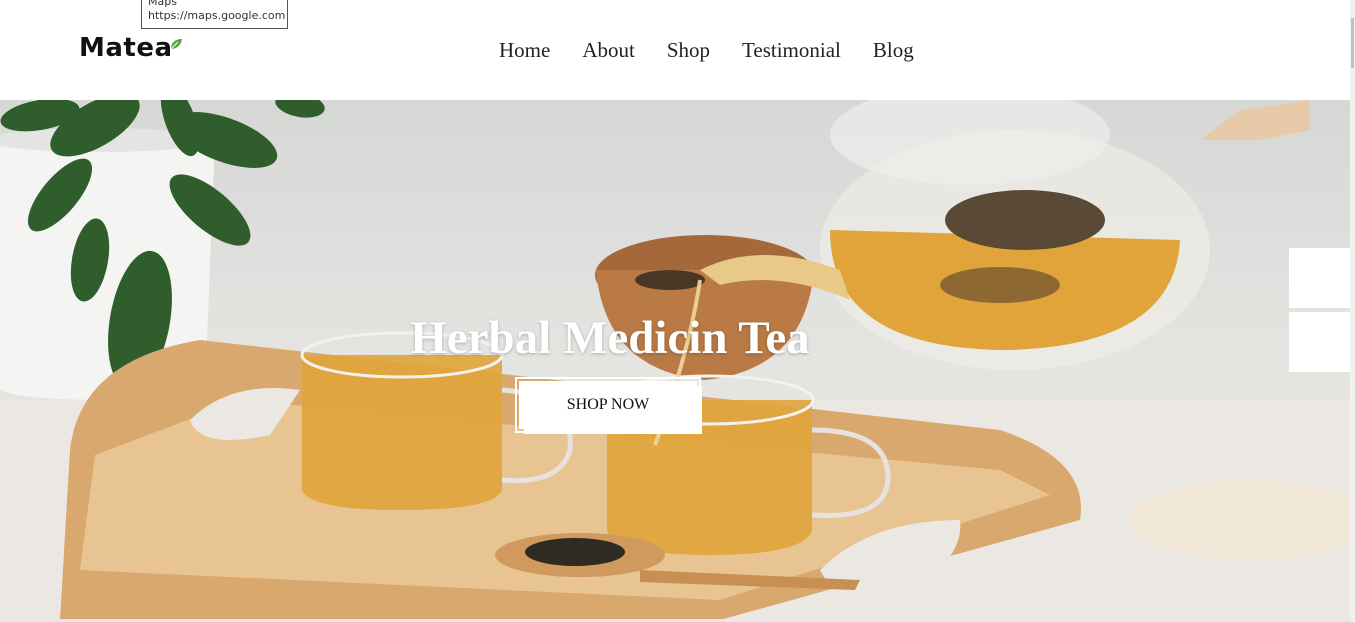 The width and height of the screenshot is (1355, 622). Describe the element at coordinates (176, 44) in the screenshot. I see `leaf-icon` at that location.